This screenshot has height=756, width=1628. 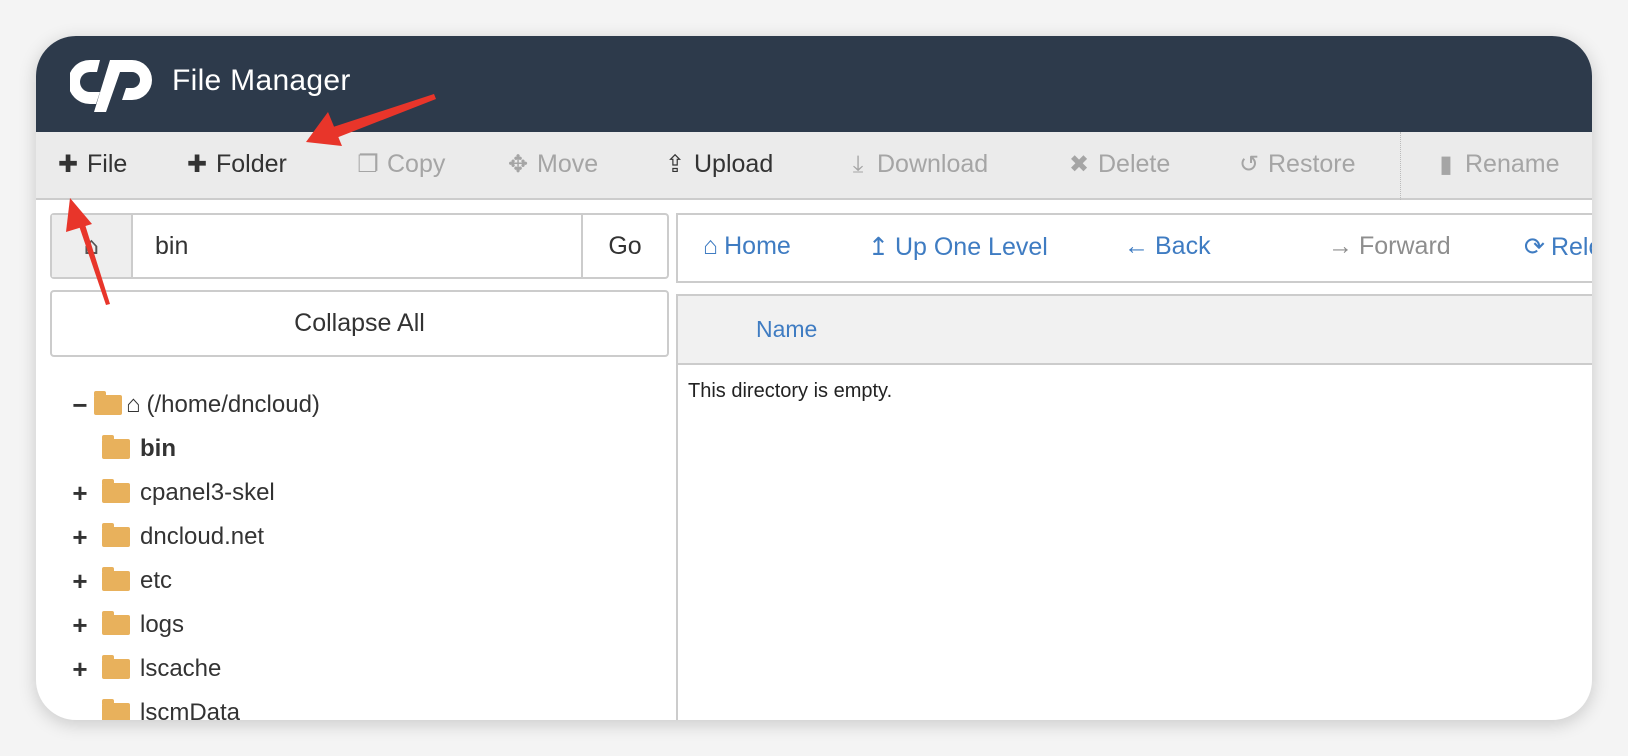 I want to click on tree-item: + dncloud.net, so click(x=193, y=537).